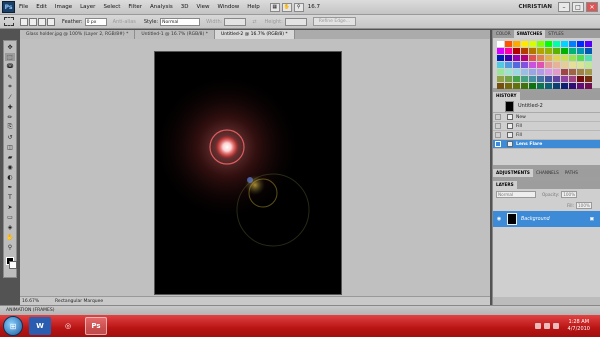  What do you see at coordinates (10, 97) in the screenshot?
I see `eyedropper-tool-icon: ⁄` at bounding box center [10, 97].